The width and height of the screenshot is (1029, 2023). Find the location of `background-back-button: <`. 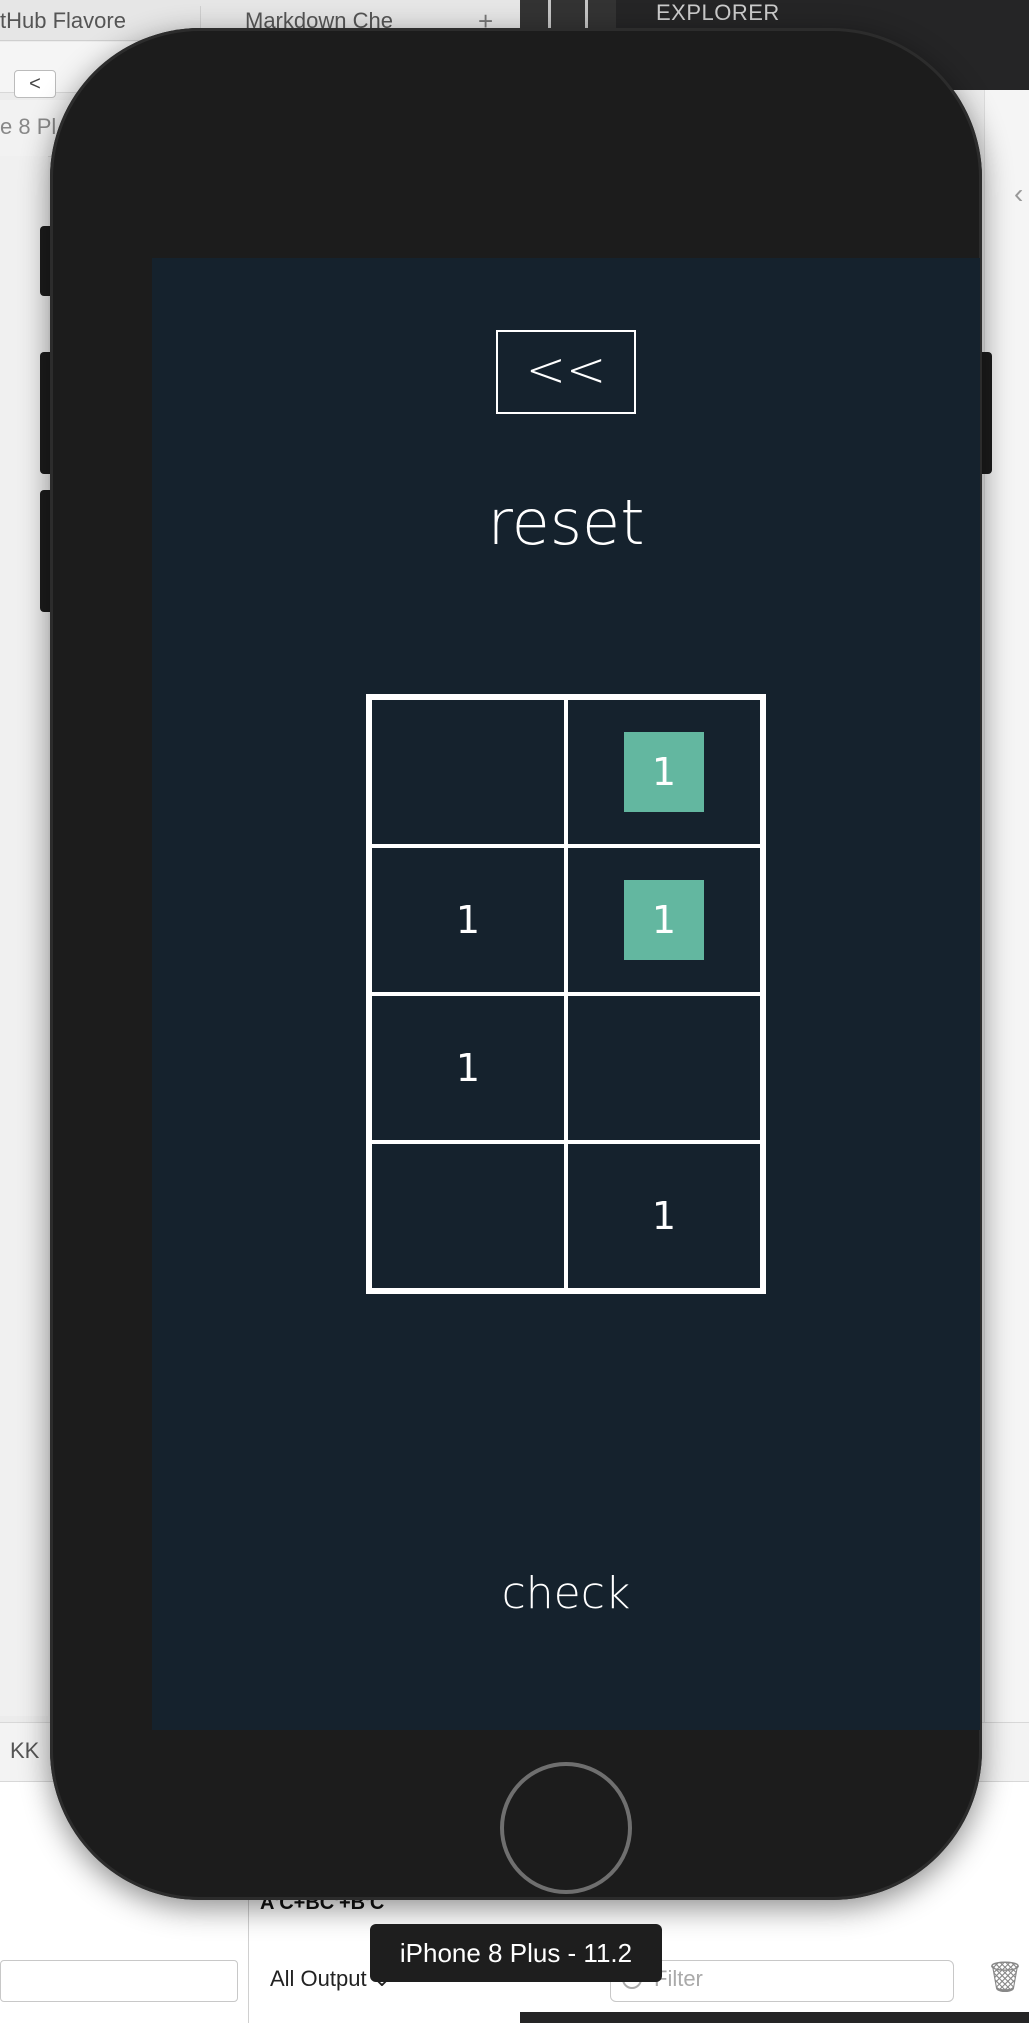

background-back-button: < is located at coordinates (35, 84).